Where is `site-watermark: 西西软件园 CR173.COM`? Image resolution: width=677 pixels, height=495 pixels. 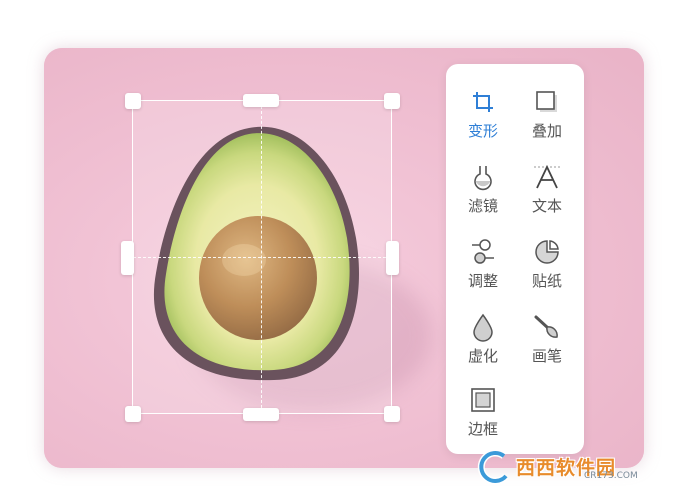 site-watermark: 西西软件园 CR173.COM is located at coordinates (567, 466).